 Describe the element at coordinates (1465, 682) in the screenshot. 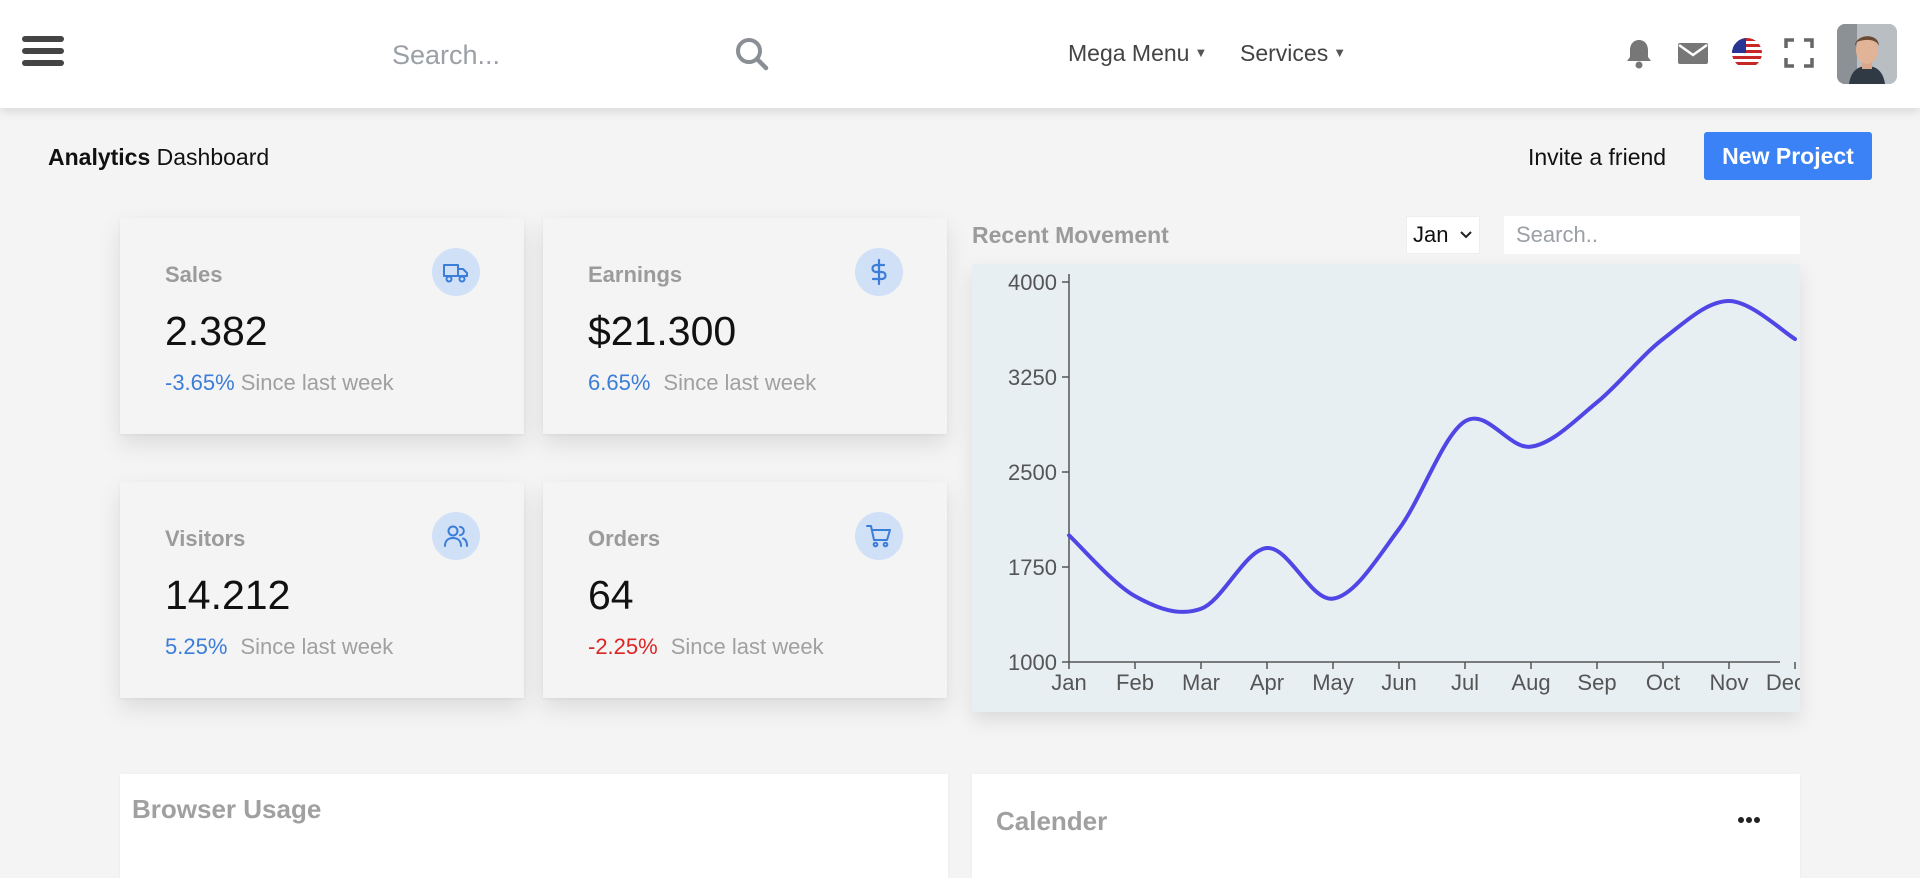

I see `x-tick-label: Jul` at that location.